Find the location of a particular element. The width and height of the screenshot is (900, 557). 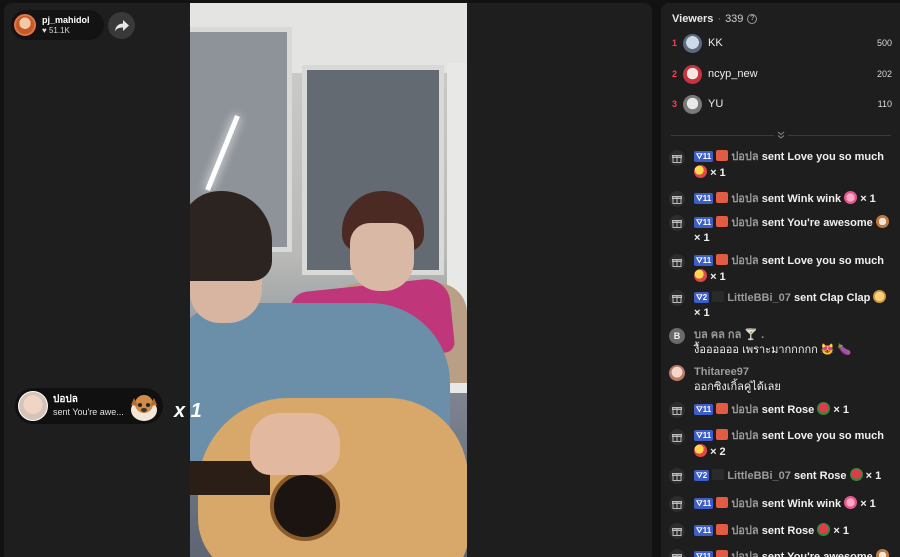

chevron-down-icon is located at coordinates (781, 135).